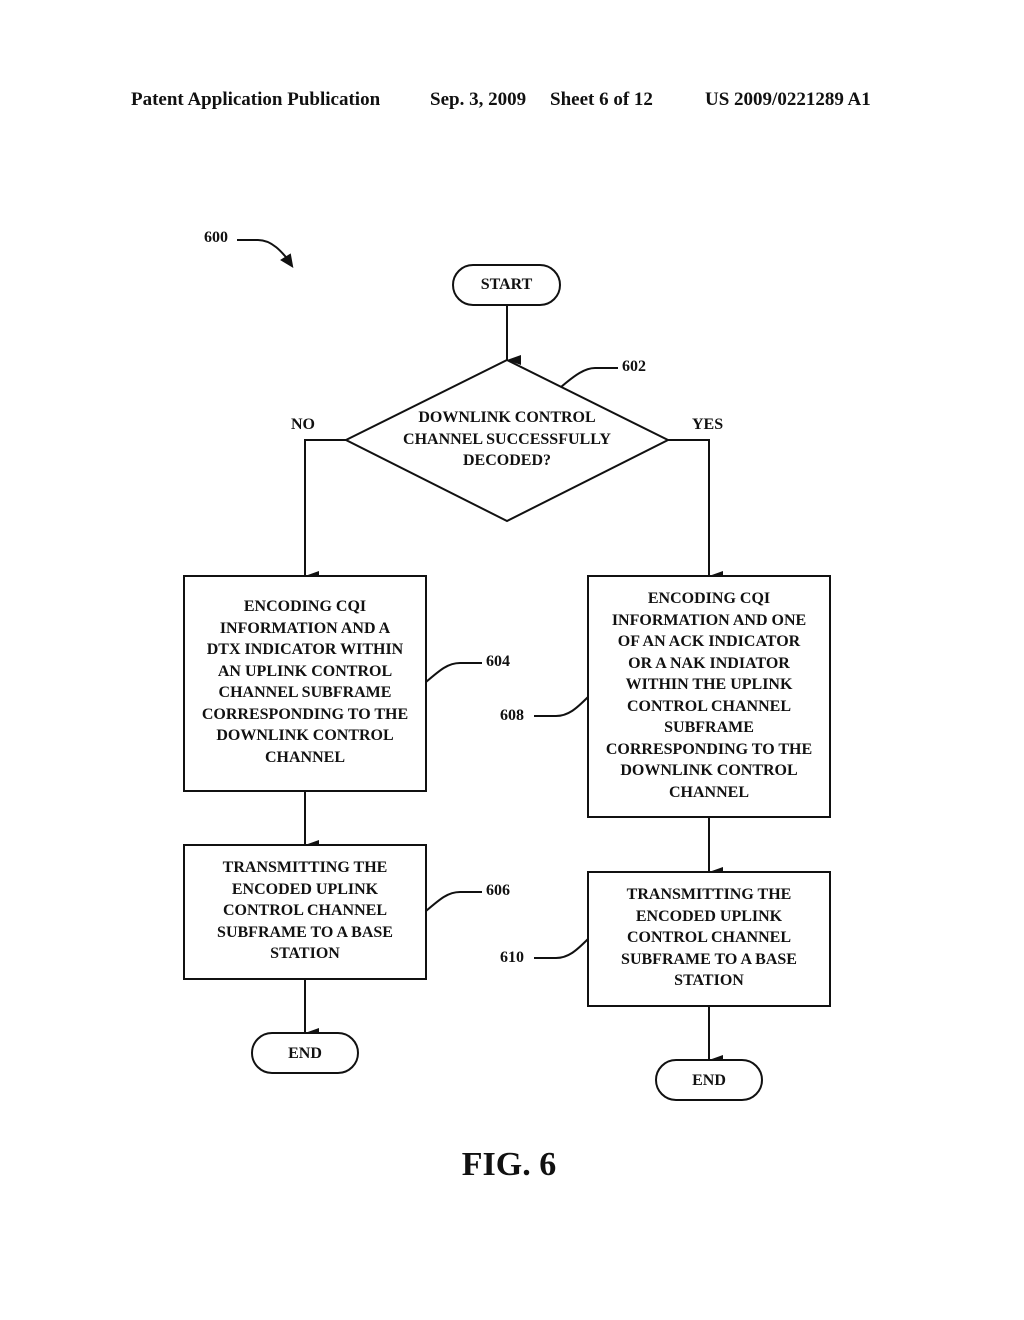 The width and height of the screenshot is (1024, 1320). Describe the element at coordinates (709, 1080) in the screenshot. I see `end-right-label: END` at that location.